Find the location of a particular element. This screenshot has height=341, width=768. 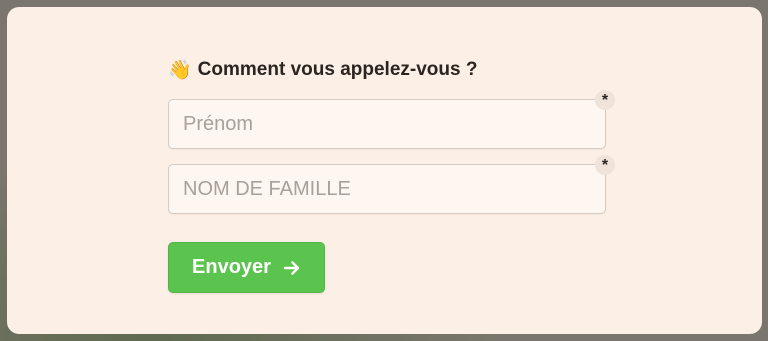

last-name-field-wrapper: * is located at coordinates (391, 184).